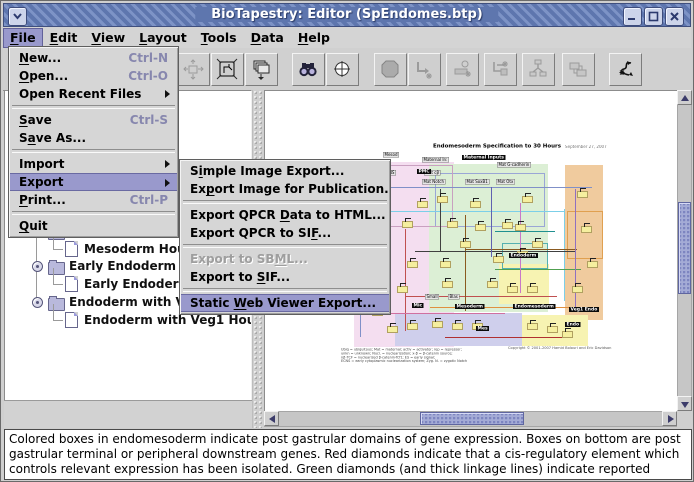  I want to click on menu-file: File, so click(23, 38).